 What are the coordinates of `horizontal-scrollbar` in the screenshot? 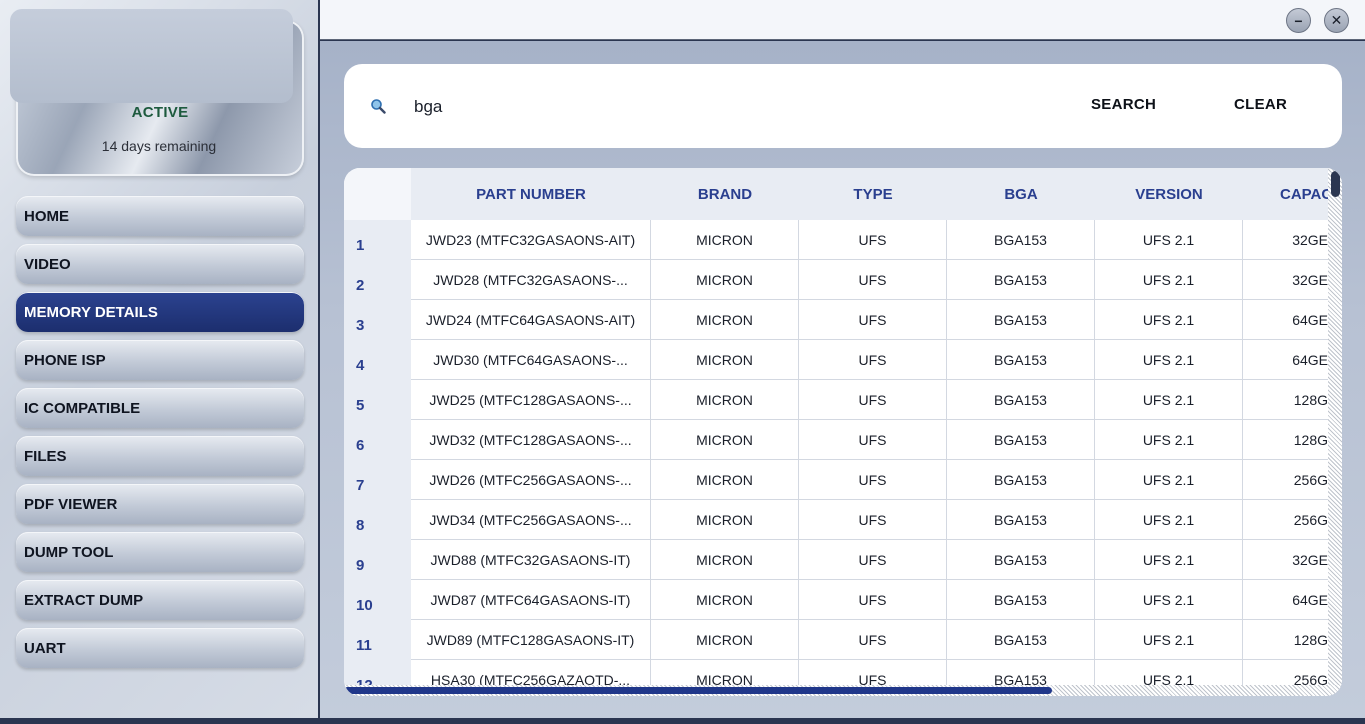 It's located at (843, 690).